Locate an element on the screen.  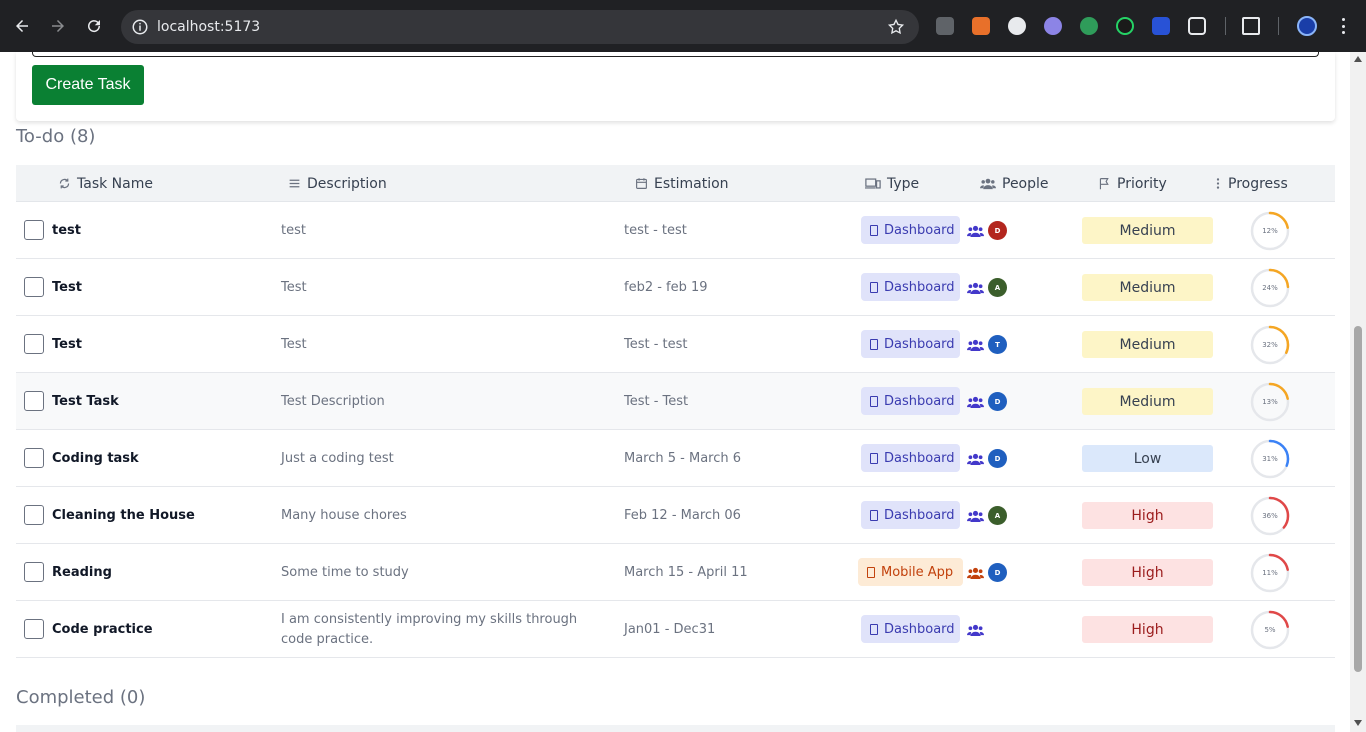
lines-icon is located at coordinates (294, 183).